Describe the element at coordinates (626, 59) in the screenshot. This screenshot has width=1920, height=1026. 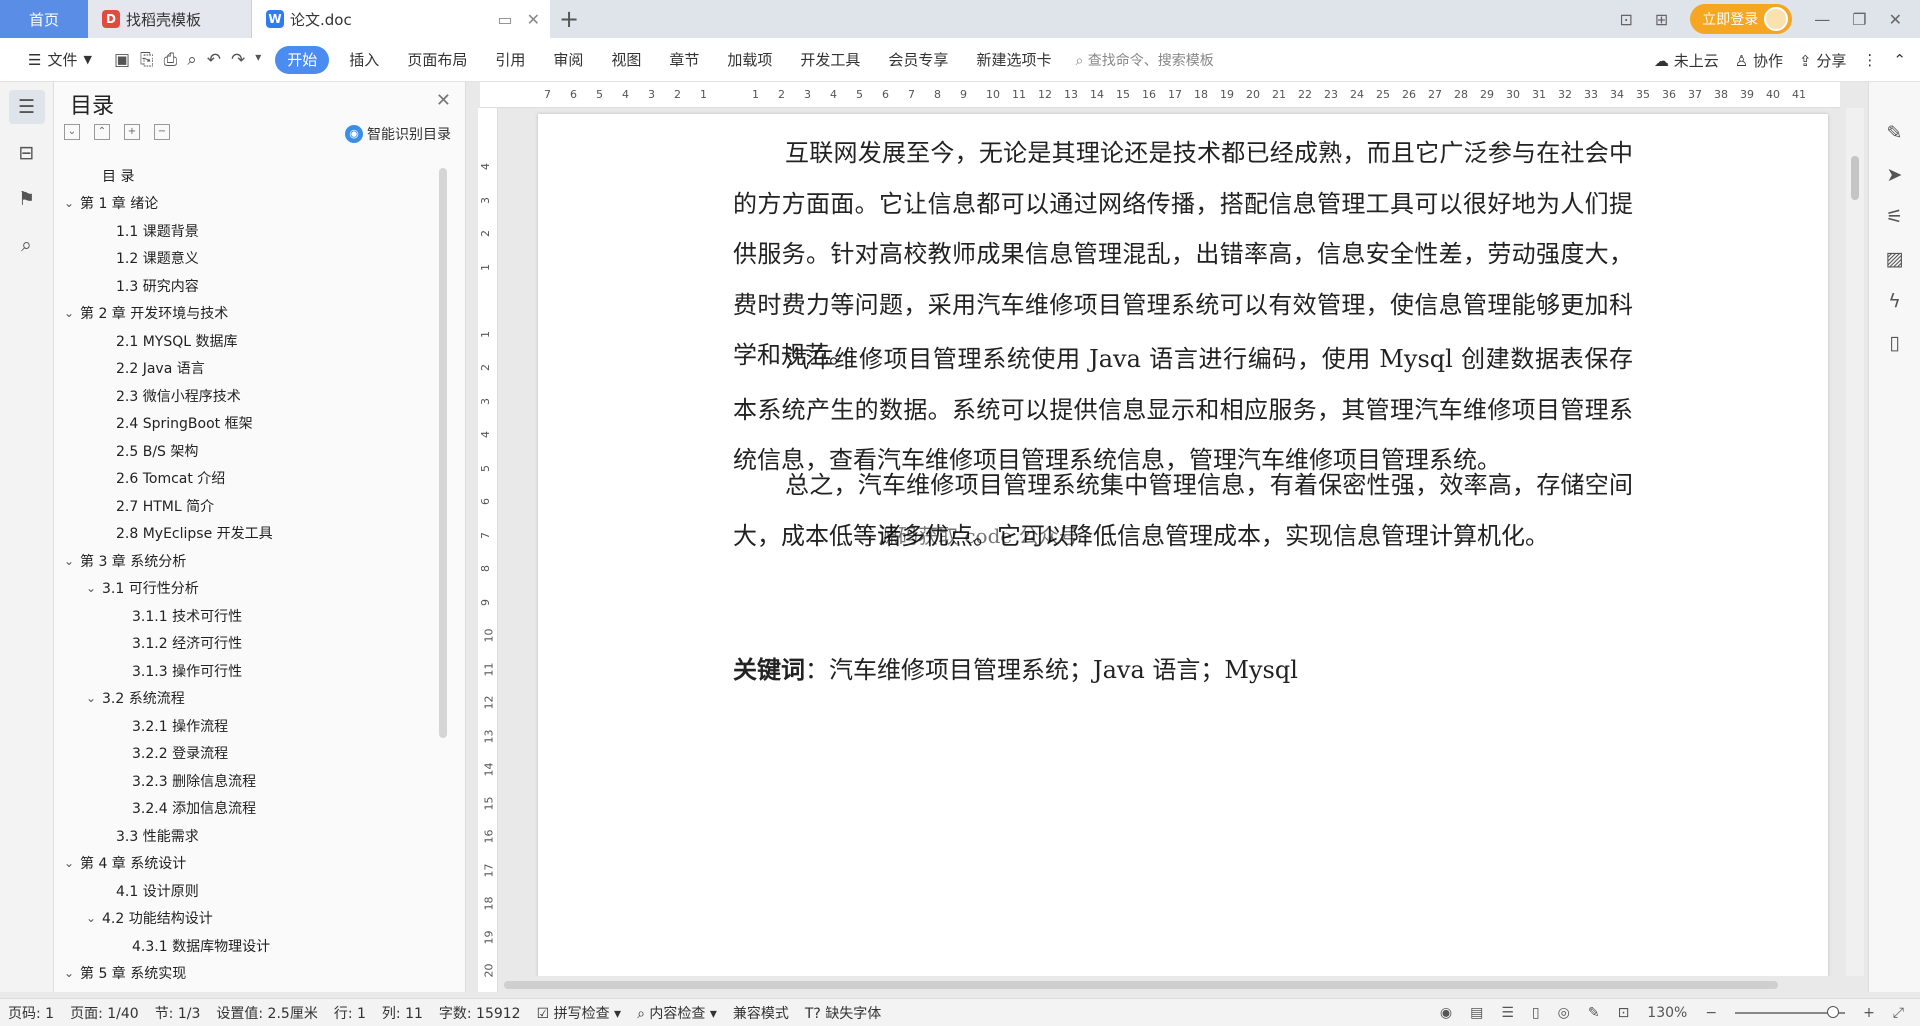
I see `tab-view: 视图` at that location.